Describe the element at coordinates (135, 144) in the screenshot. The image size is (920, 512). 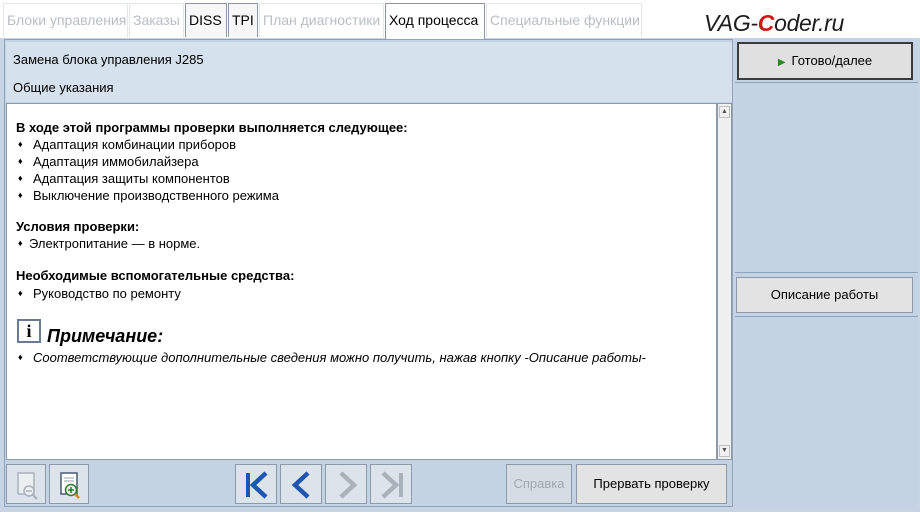
I see `list-item: Адаптация комбинации приборов` at that location.